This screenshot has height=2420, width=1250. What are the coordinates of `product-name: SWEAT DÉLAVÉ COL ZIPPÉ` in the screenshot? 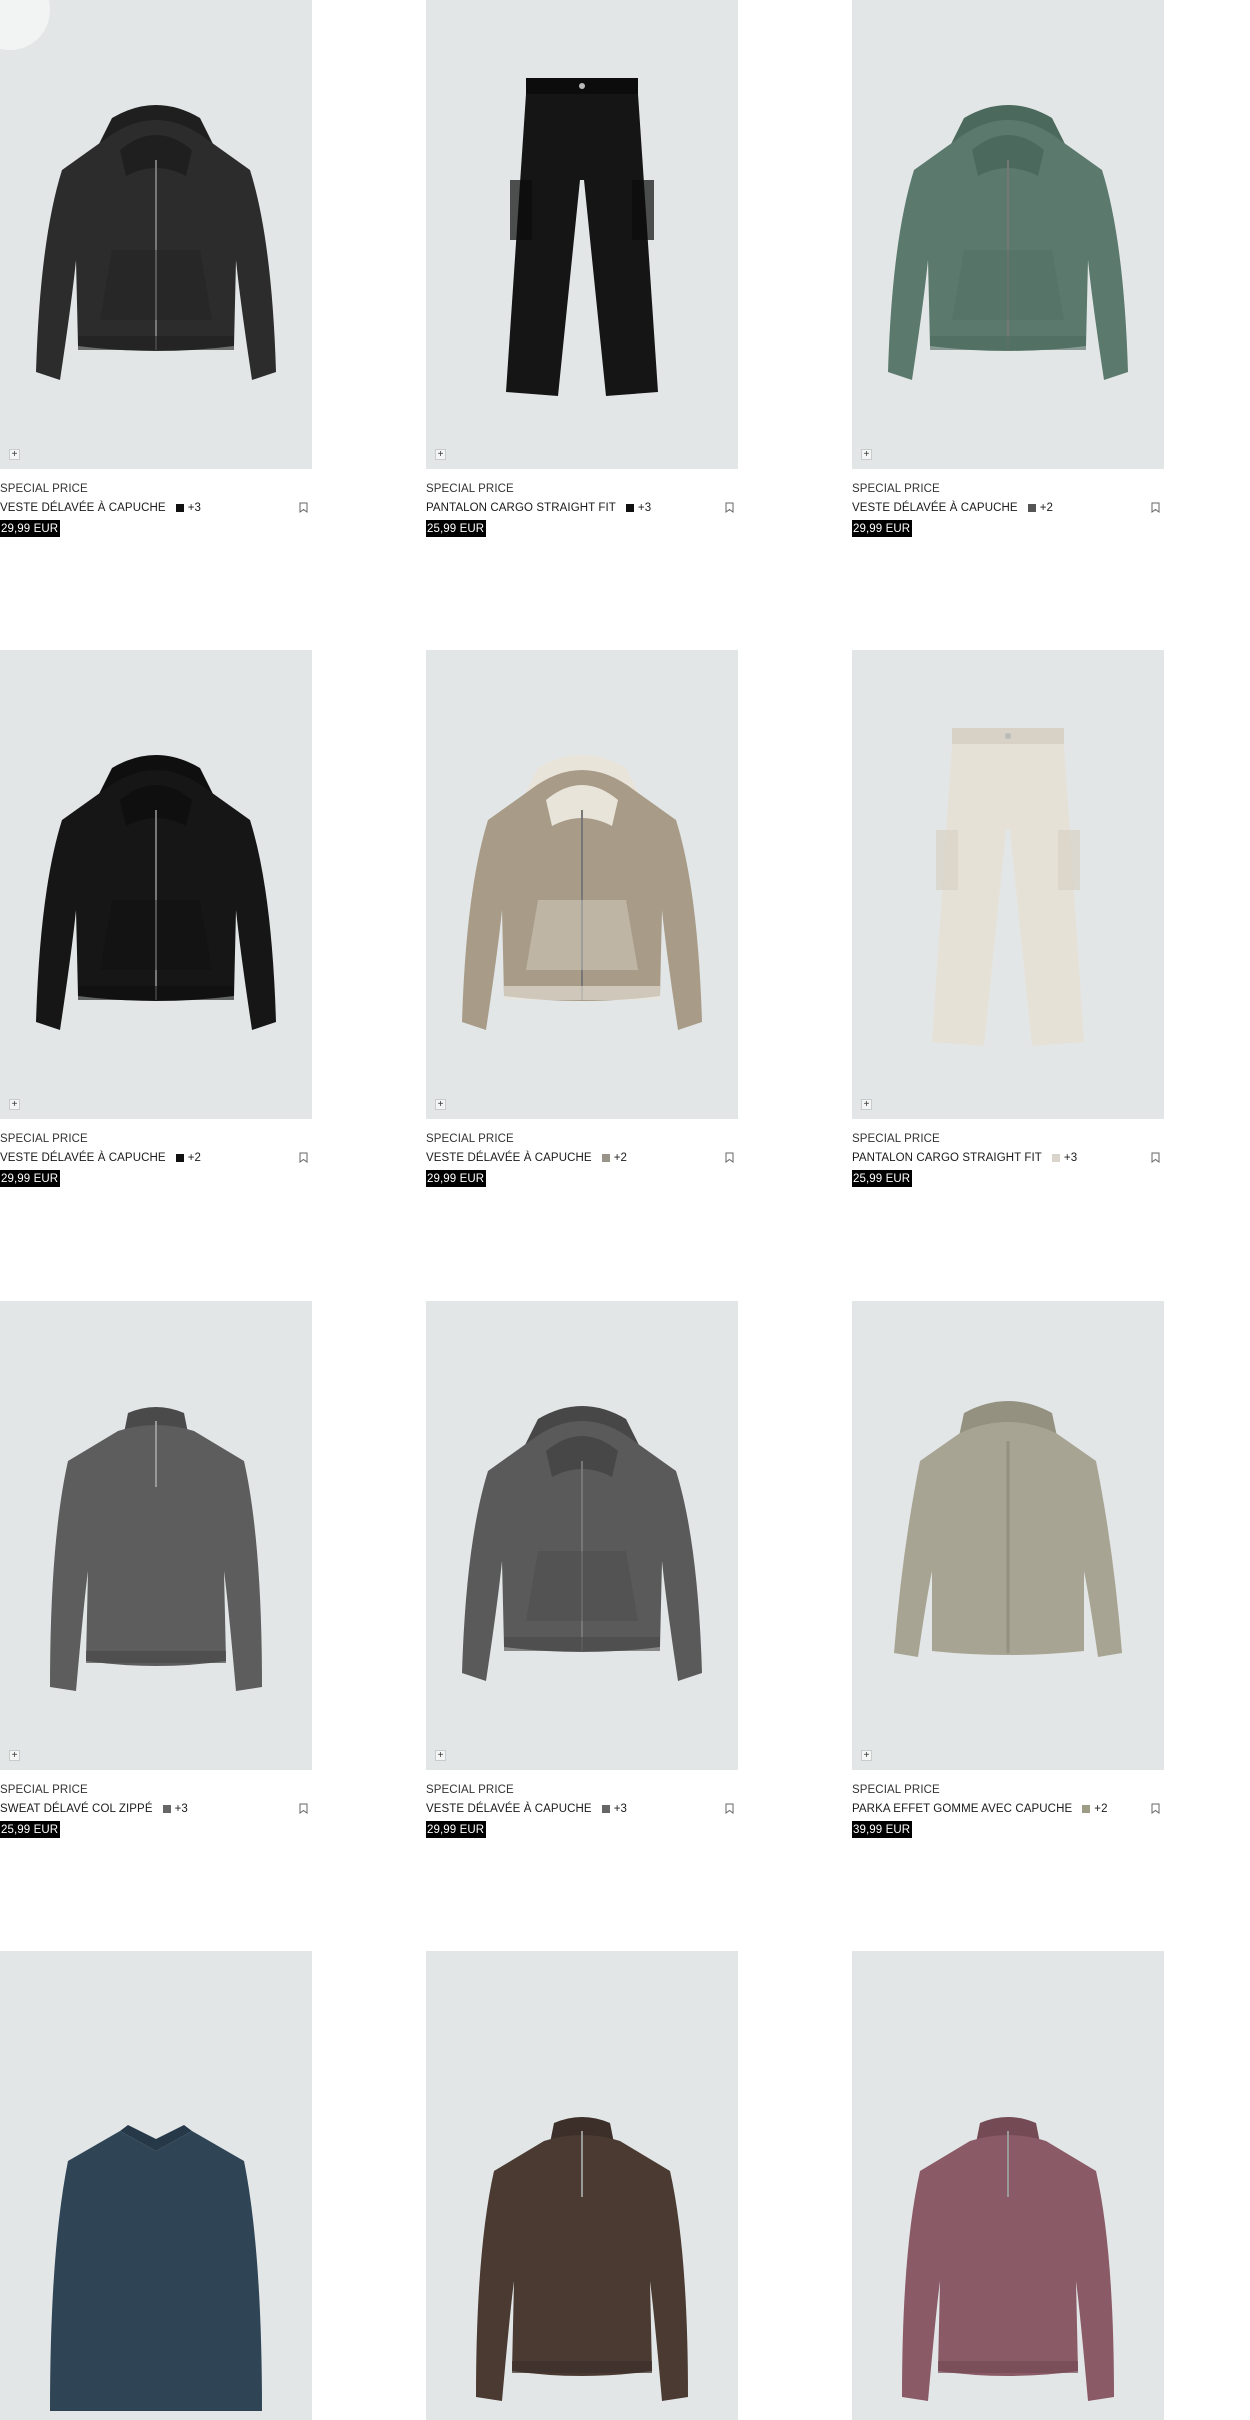 It's located at (76, 1809).